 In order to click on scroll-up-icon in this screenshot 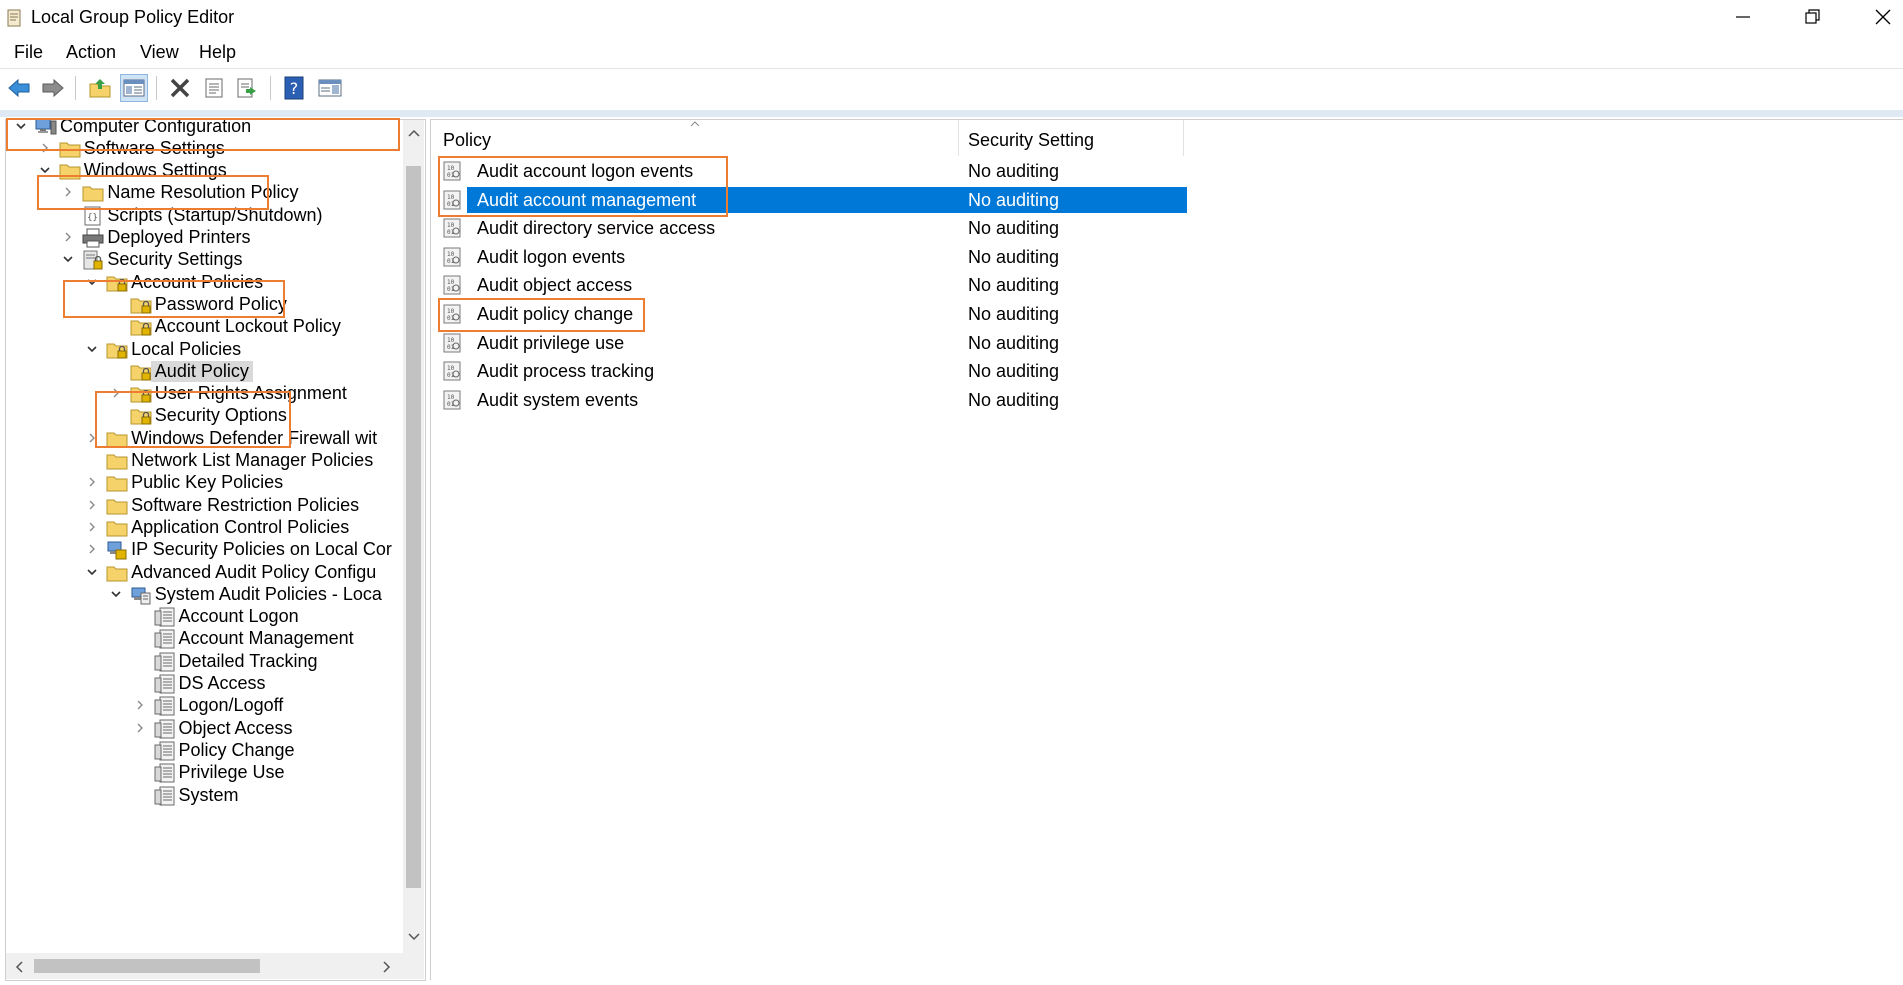, I will do `click(414, 133)`.